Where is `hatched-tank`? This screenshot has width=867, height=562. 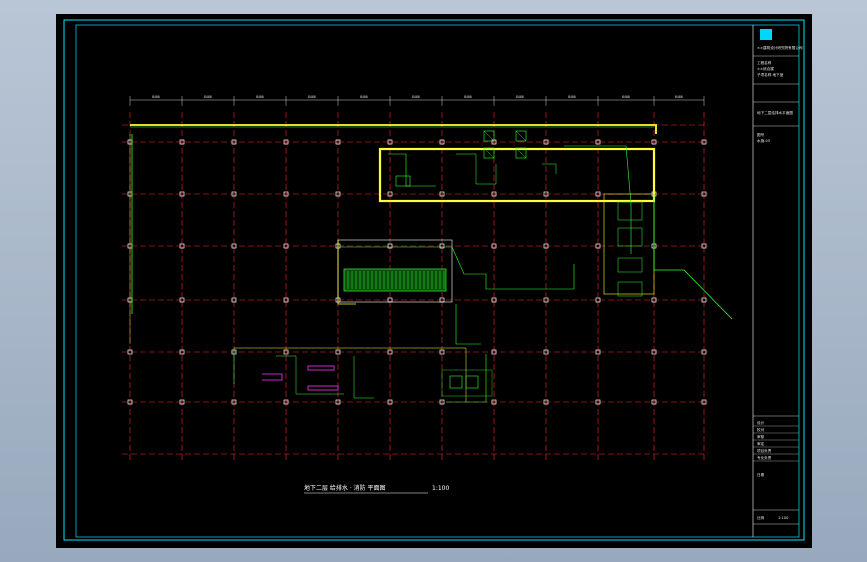
hatched-tank is located at coordinates (395, 280).